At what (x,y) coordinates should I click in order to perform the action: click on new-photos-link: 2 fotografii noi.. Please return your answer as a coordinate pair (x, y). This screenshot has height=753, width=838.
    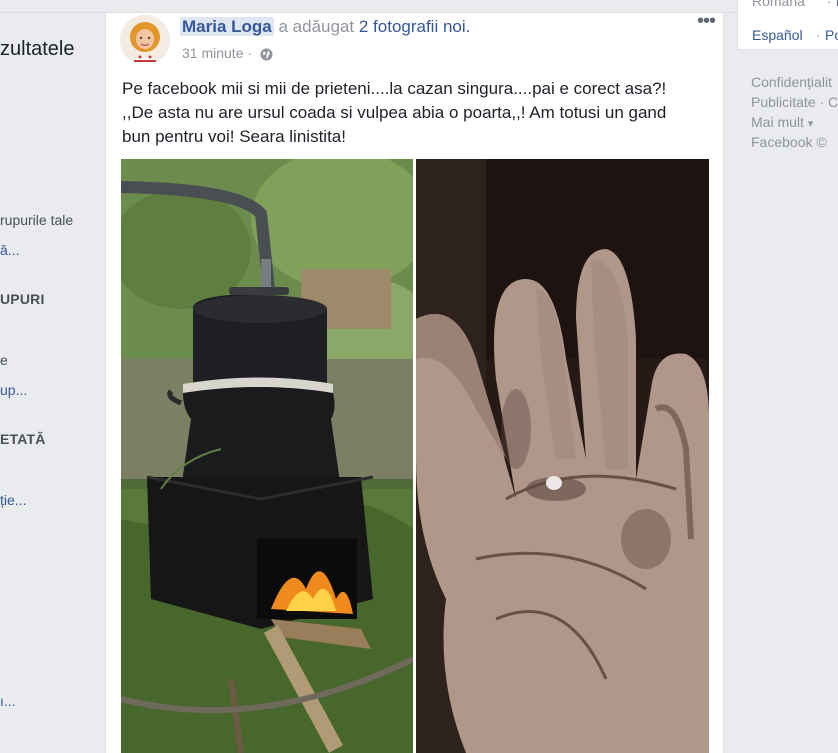
    Looking at the image, I should click on (415, 26).